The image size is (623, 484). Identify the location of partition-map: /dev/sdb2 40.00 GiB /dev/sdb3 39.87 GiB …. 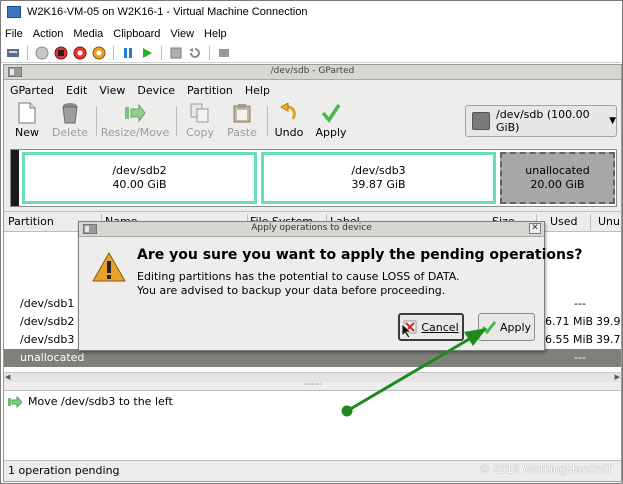
(313, 178).